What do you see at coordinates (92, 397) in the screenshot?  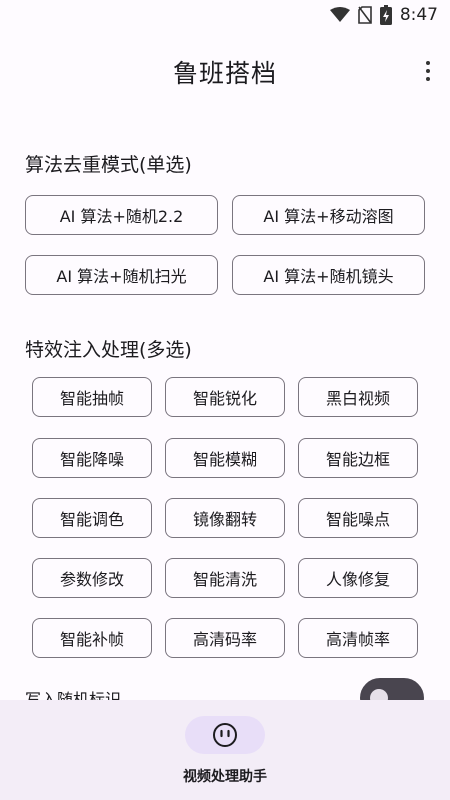 I see `effect-chip-frame-extract: 智能抽帧` at bounding box center [92, 397].